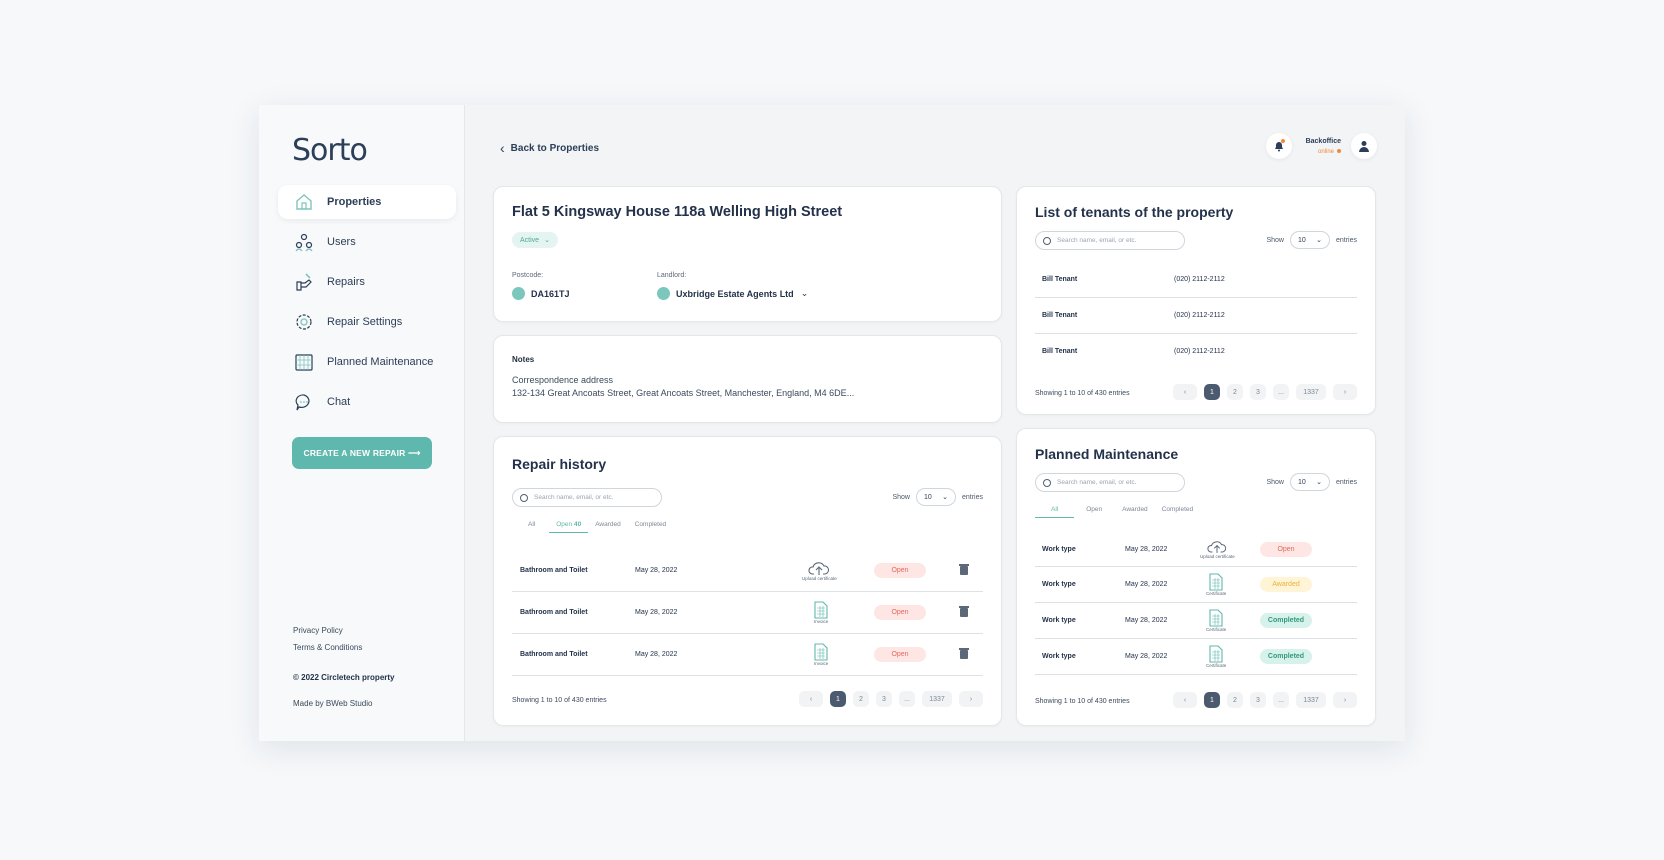 The width and height of the screenshot is (1664, 860). I want to click on maintenance-title: Planned Maintenance, so click(1107, 454).